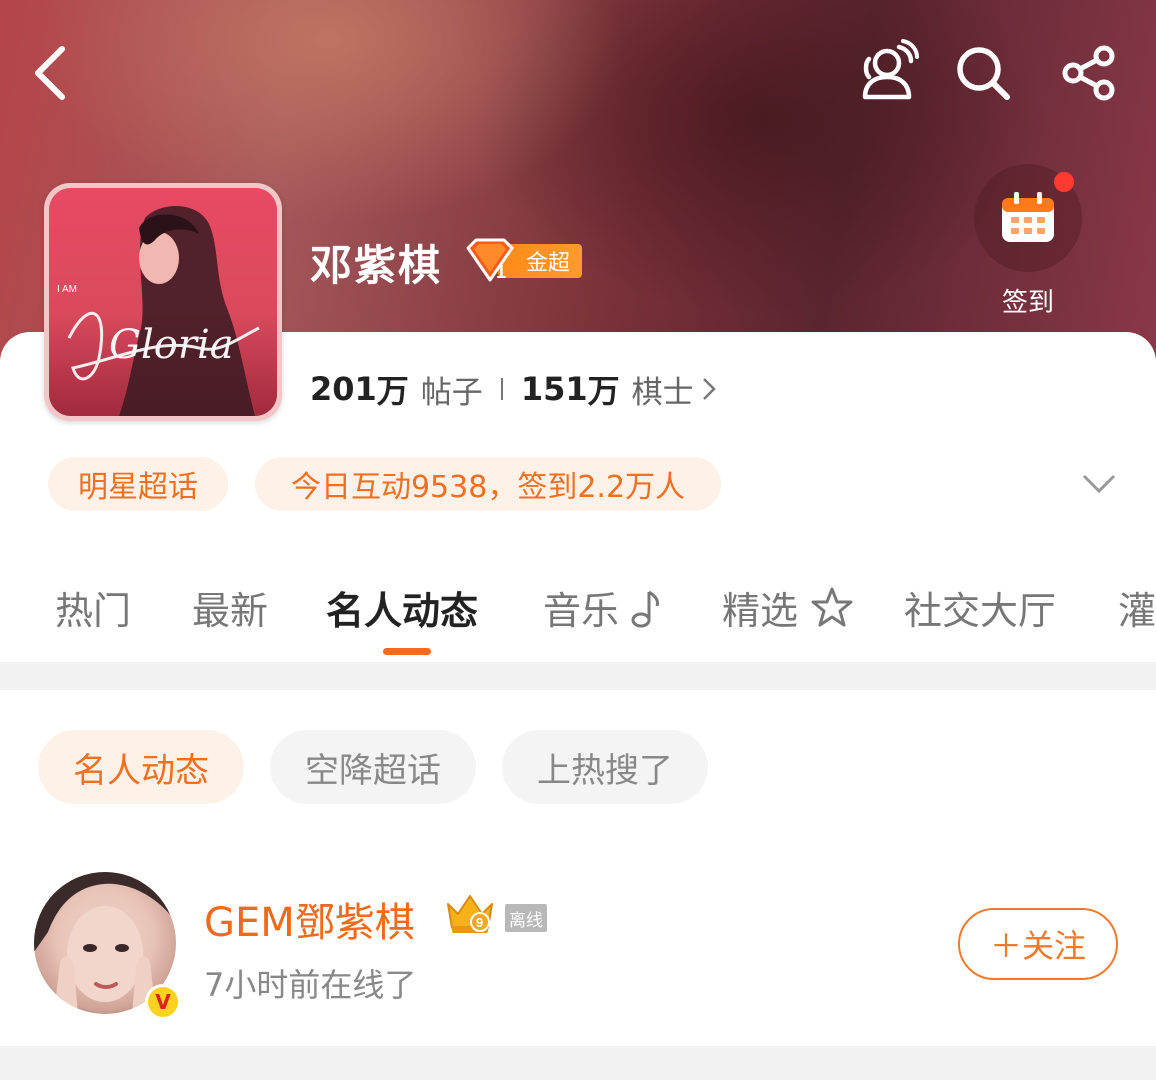 The width and height of the screenshot is (1156, 1080). What do you see at coordinates (376, 265) in the screenshot?
I see `page-title: 邓紫棋` at bounding box center [376, 265].